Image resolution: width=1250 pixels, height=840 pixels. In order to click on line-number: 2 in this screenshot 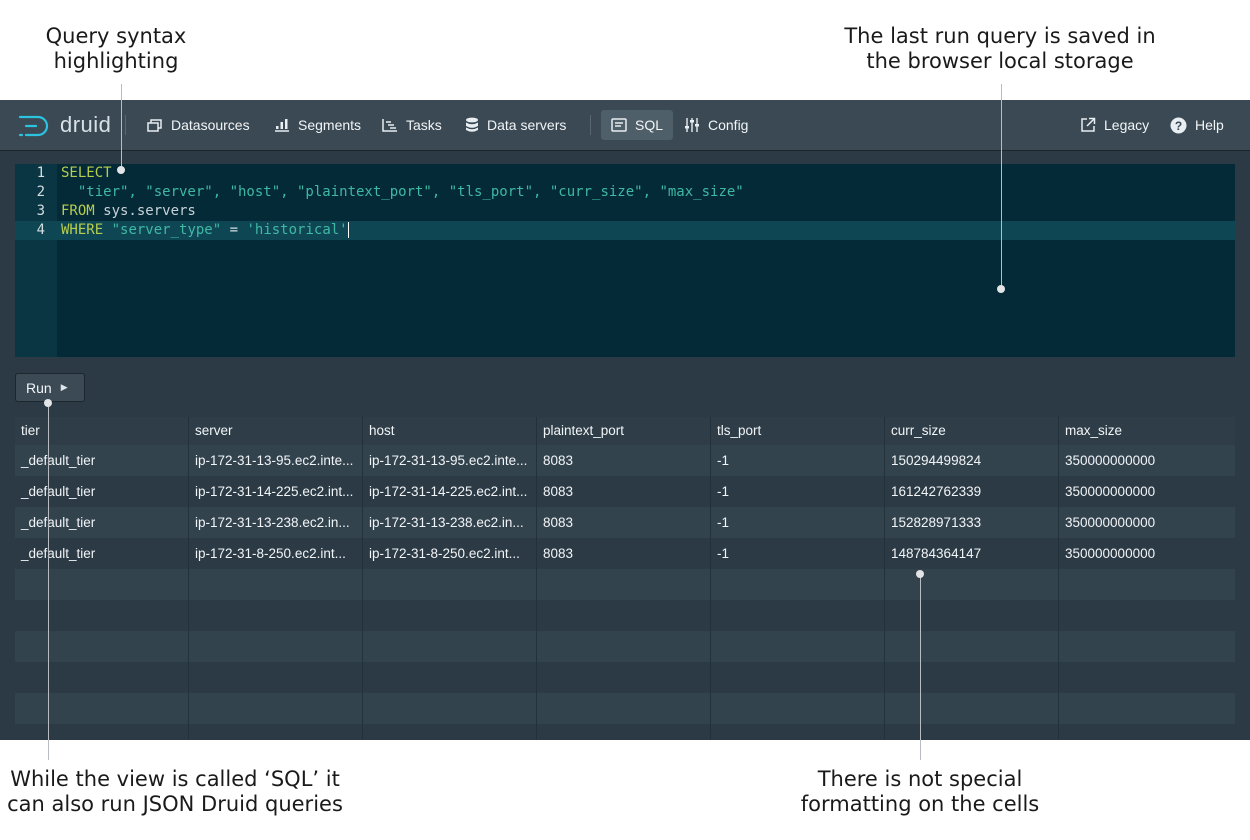, I will do `click(40, 192)`.